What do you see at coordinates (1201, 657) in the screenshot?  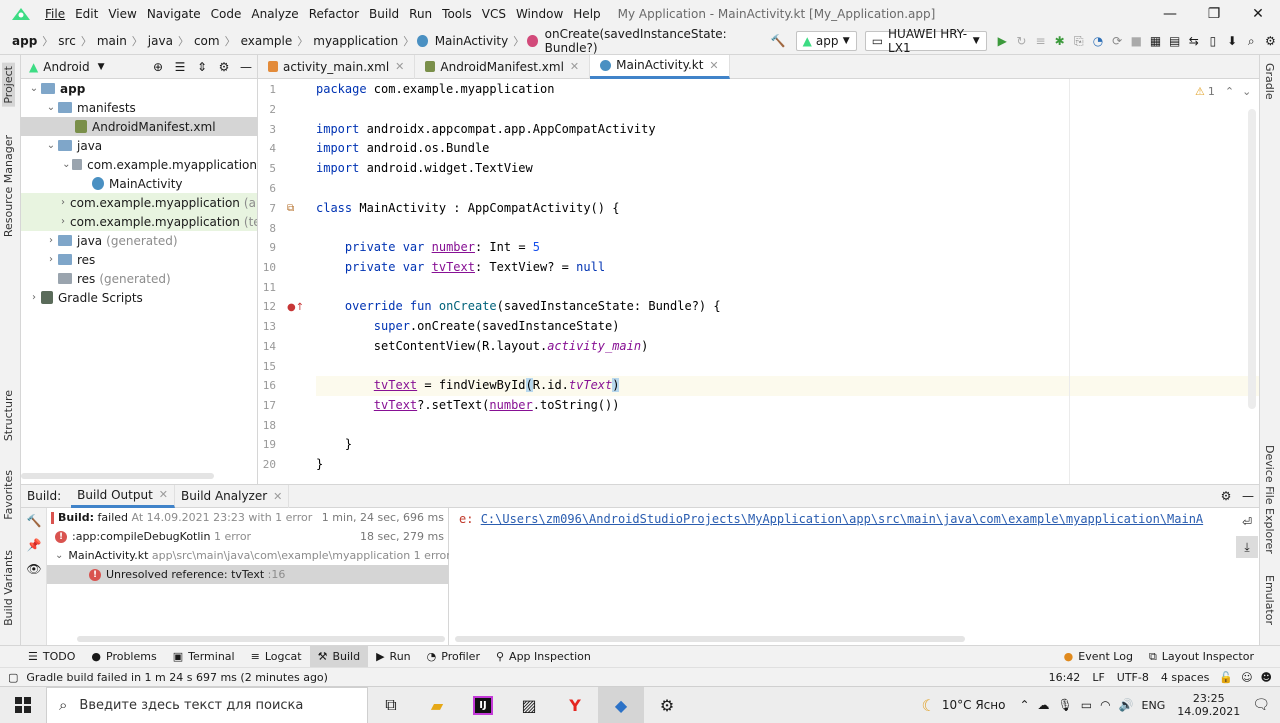 I see `tab-layout-inspector: ⧉ Layout Inspector` at bounding box center [1201, 657].